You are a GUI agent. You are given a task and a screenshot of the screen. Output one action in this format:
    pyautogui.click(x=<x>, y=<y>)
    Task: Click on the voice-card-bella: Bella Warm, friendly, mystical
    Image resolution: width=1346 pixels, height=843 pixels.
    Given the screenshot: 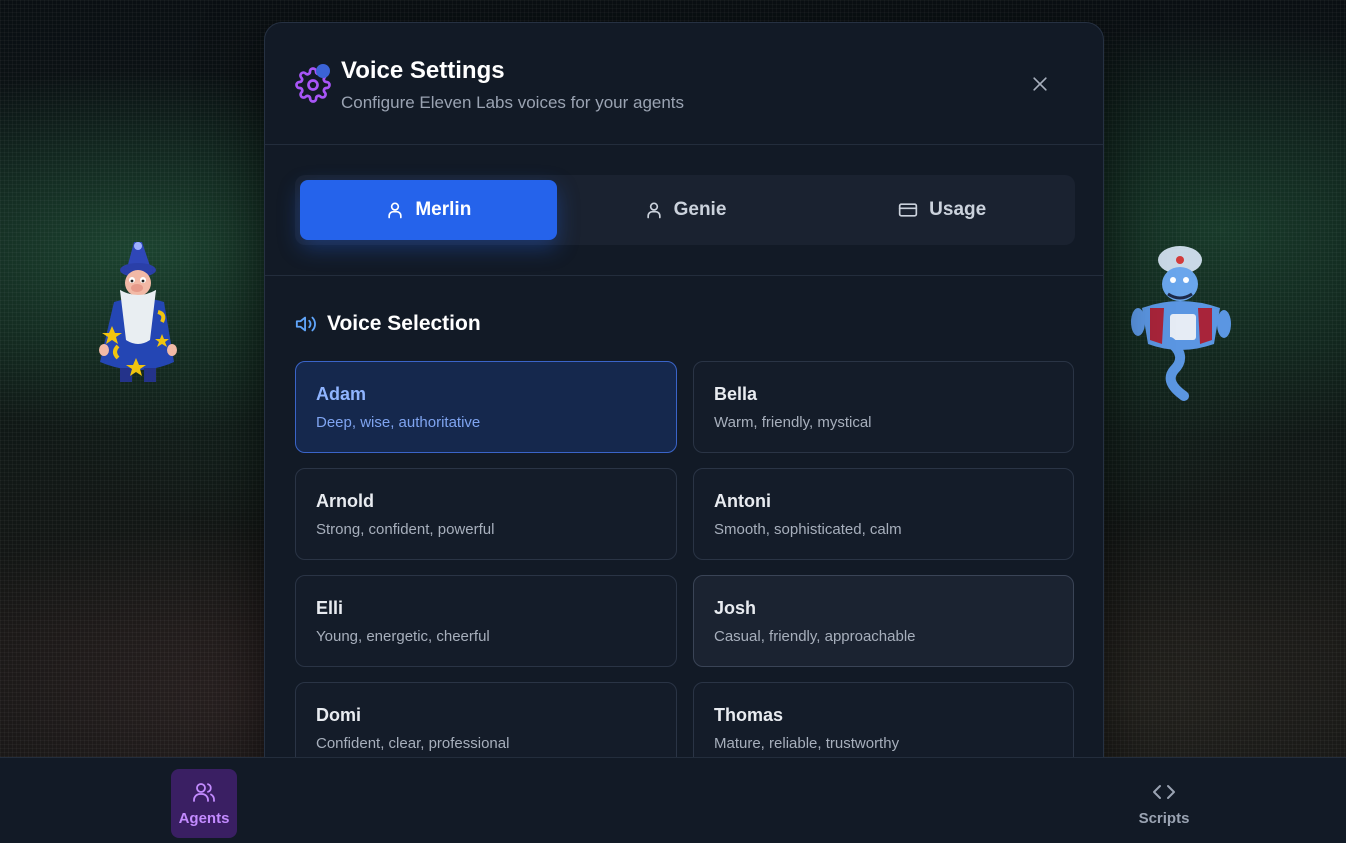 What is the action you would take?
    pyautogui.click(x=883, y=407)
    